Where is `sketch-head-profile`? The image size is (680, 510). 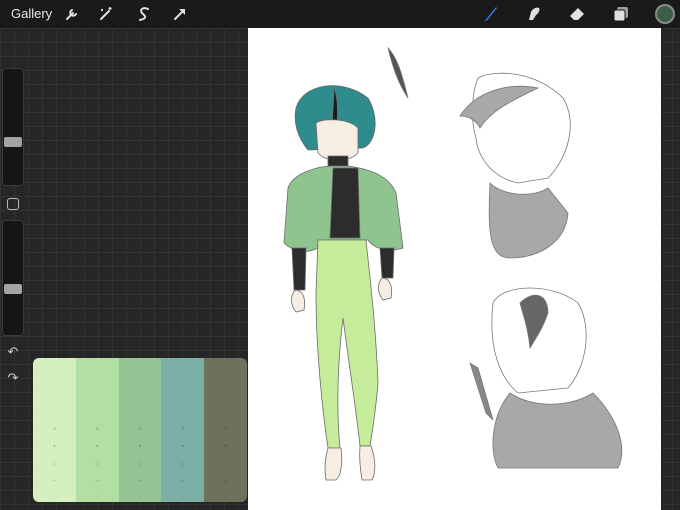
sketch-head-profile is located at coordinates (479, 152).